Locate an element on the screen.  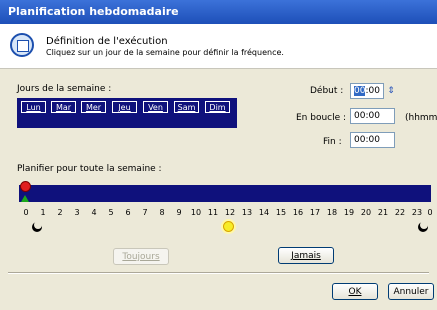
loop-unit-label: (hhmm) is located at coordinates (421, 118).